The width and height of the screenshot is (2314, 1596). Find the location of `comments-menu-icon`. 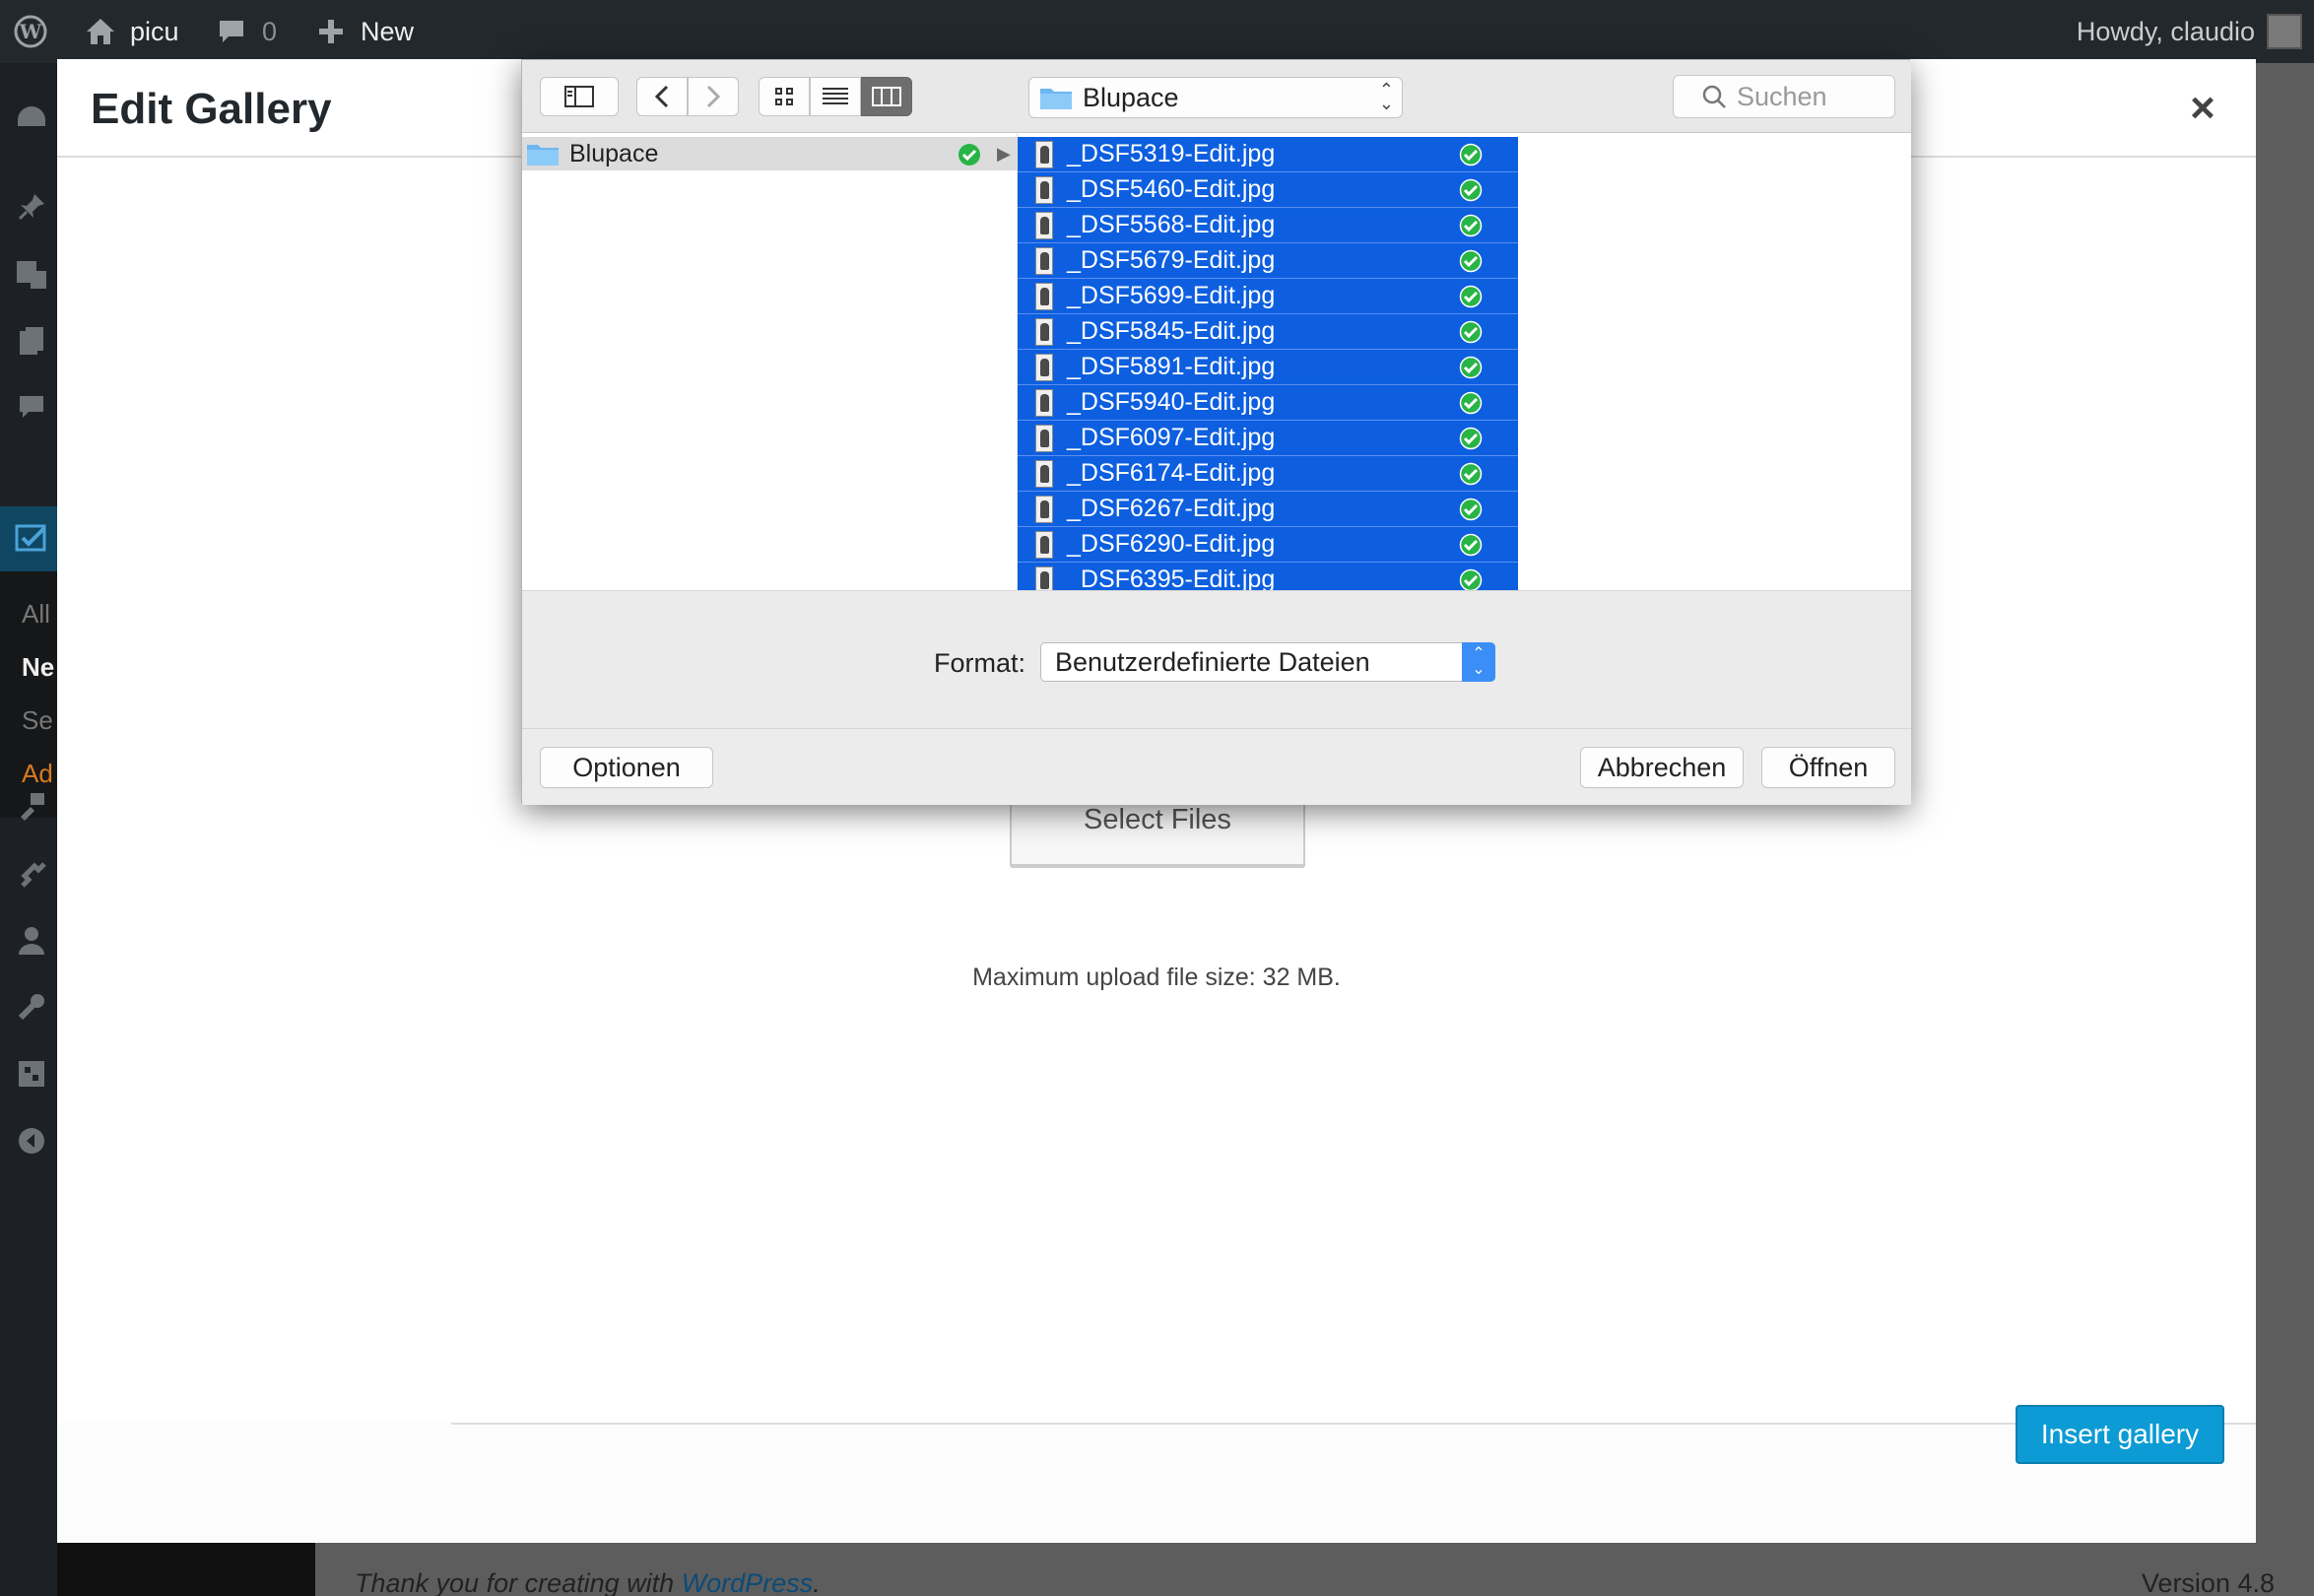

comments-menu-icon is located at coordinates (31, 408).